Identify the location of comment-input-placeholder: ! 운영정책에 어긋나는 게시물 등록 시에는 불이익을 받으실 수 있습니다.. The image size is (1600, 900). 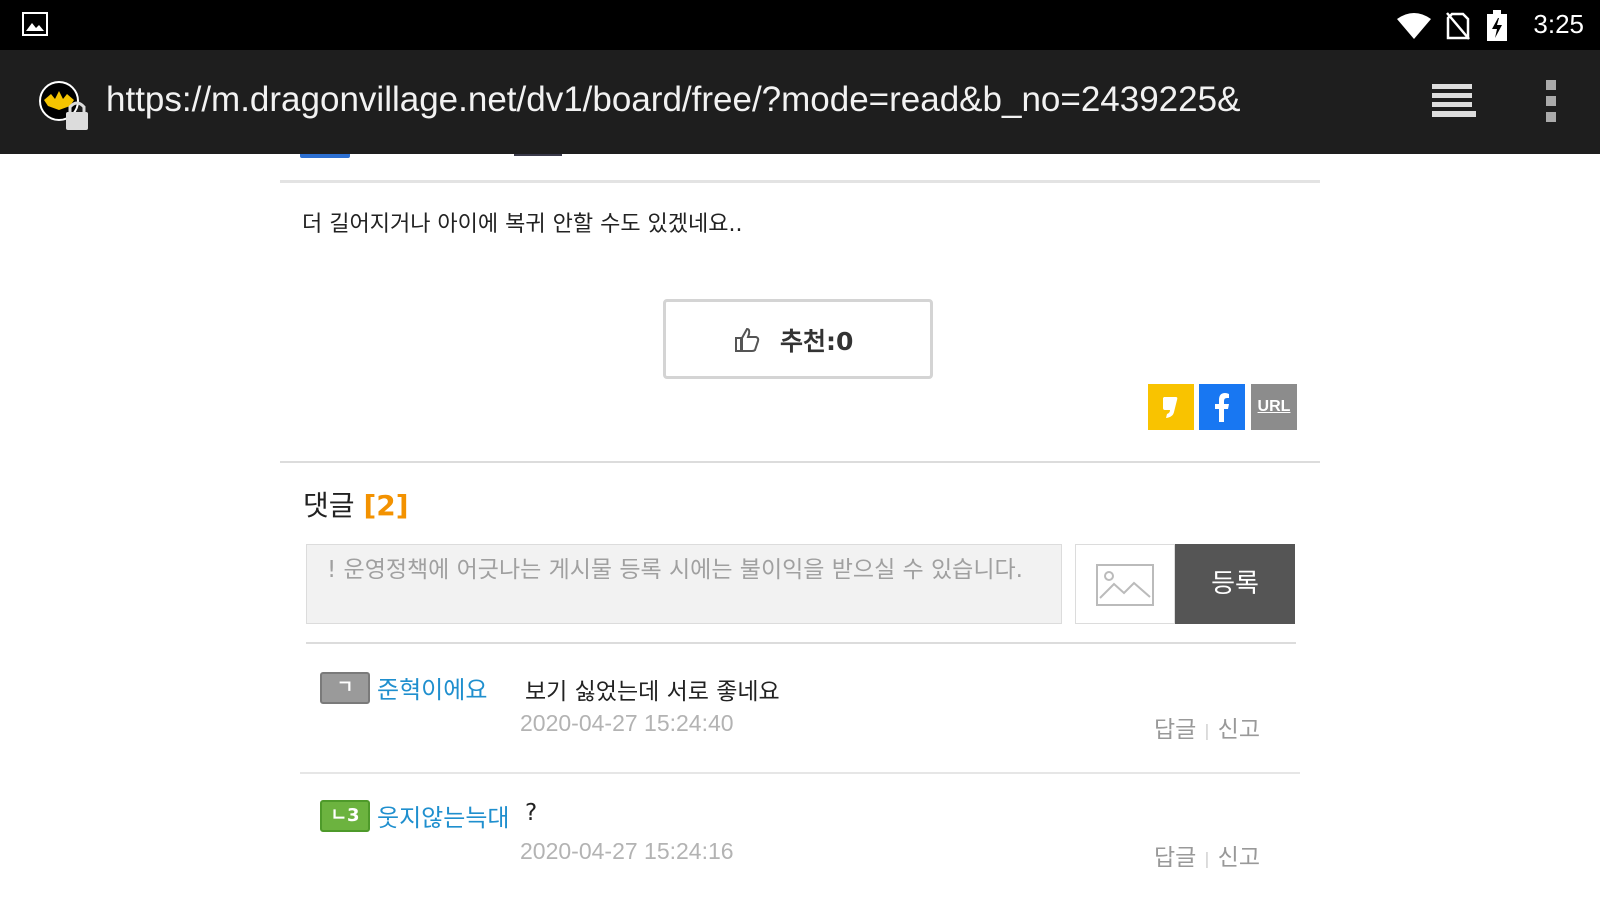
(675, 570).